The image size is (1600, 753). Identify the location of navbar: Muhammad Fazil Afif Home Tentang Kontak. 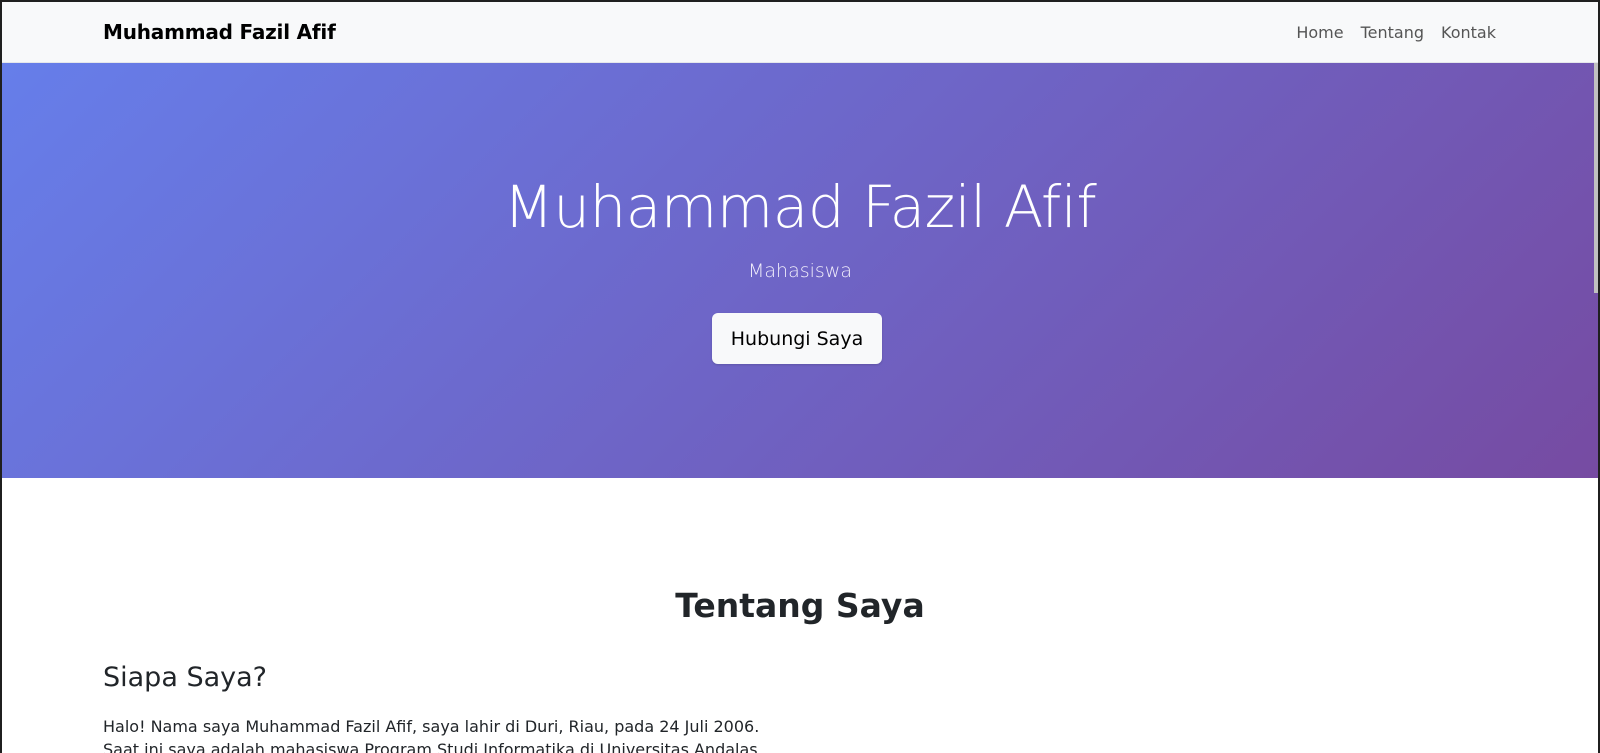
(800, 32).